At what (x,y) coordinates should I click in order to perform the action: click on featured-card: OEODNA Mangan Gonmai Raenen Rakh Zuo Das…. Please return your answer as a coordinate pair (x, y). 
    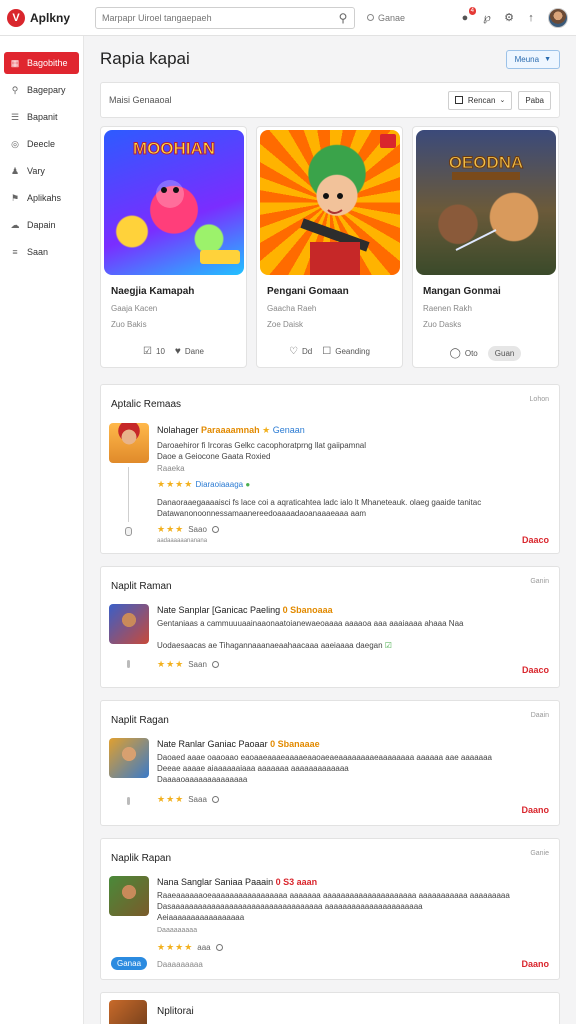
    Looking at the image, I should click on (485, 247).